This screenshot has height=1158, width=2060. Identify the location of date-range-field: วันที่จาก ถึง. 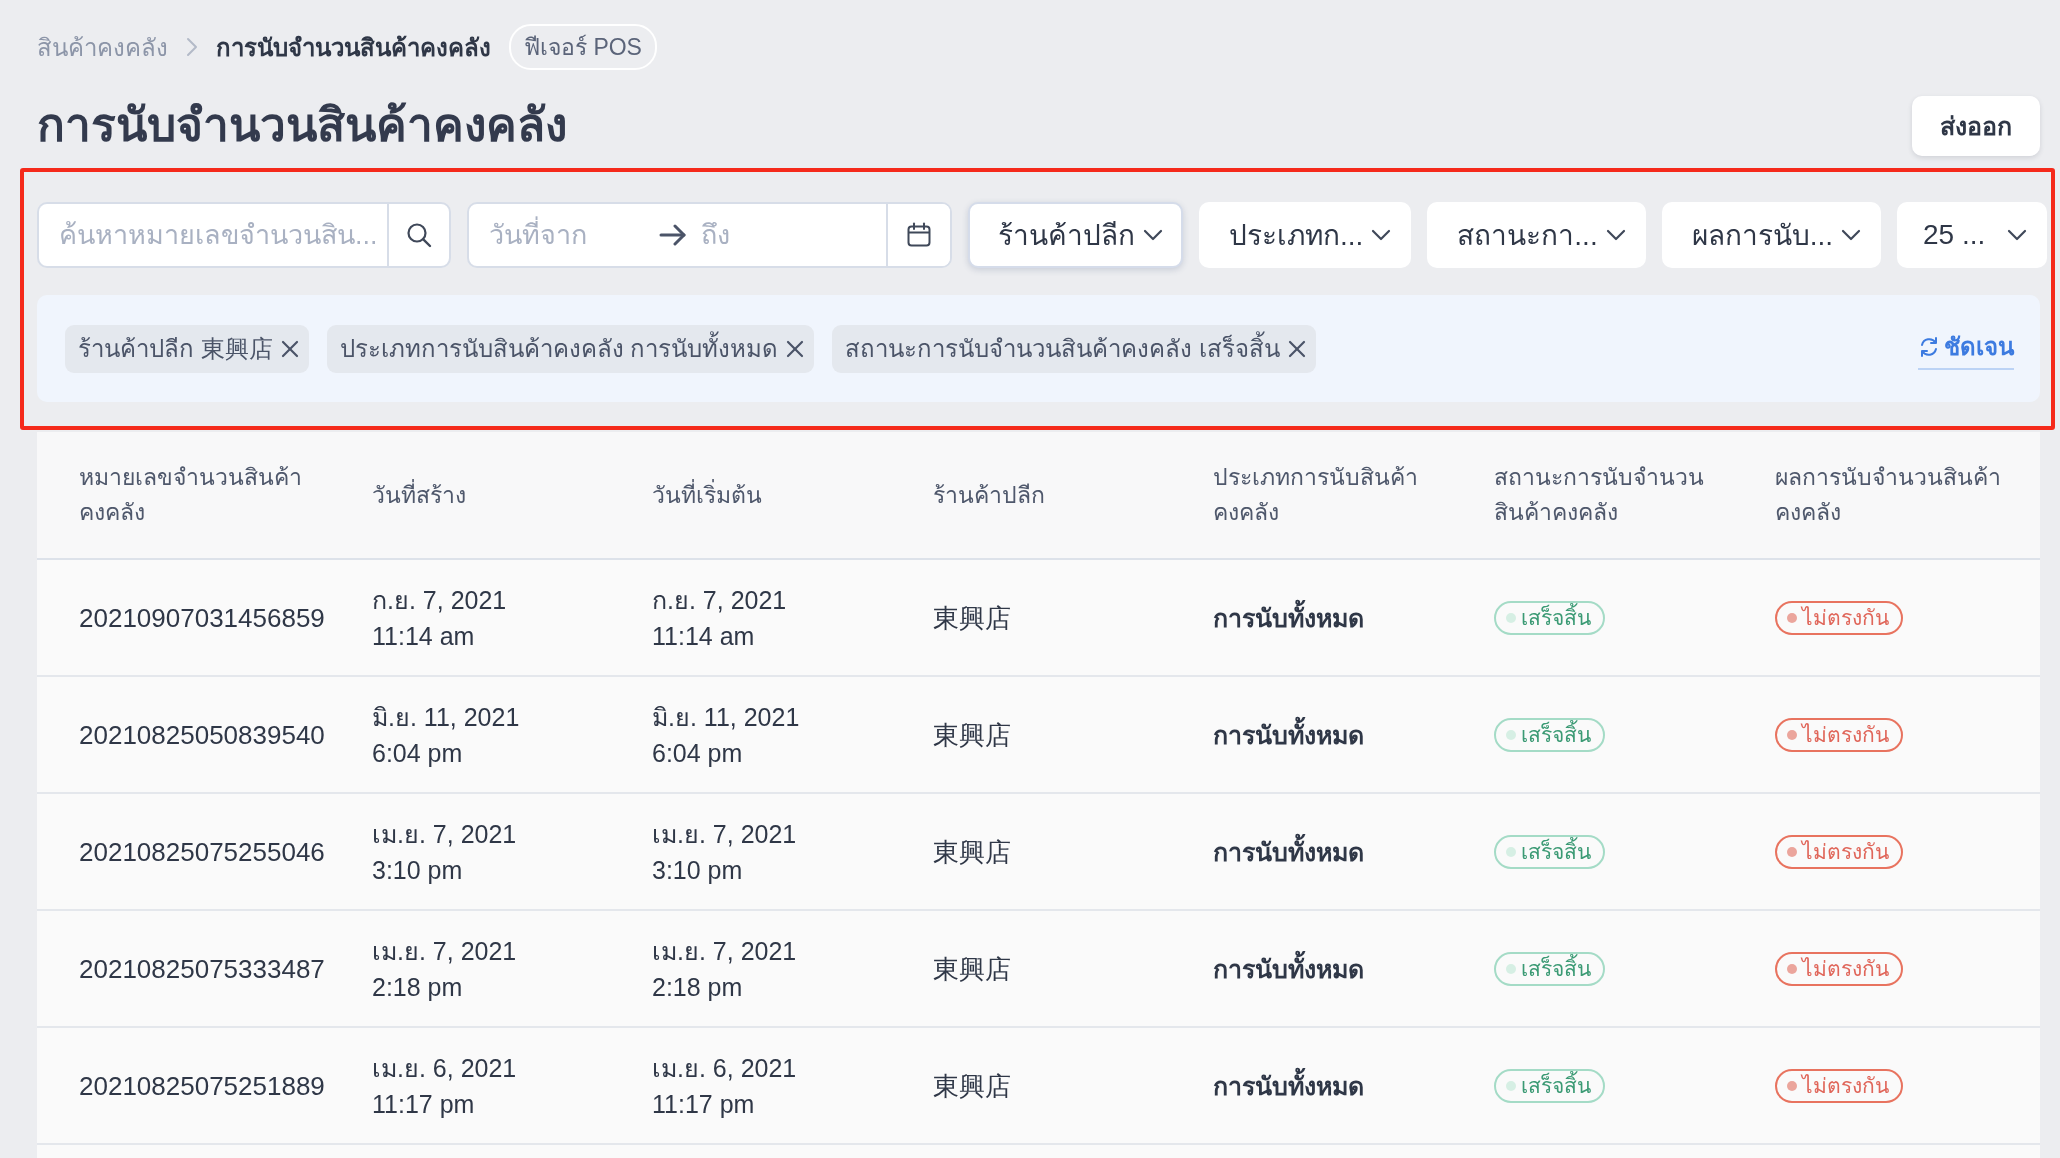
(709, 235).